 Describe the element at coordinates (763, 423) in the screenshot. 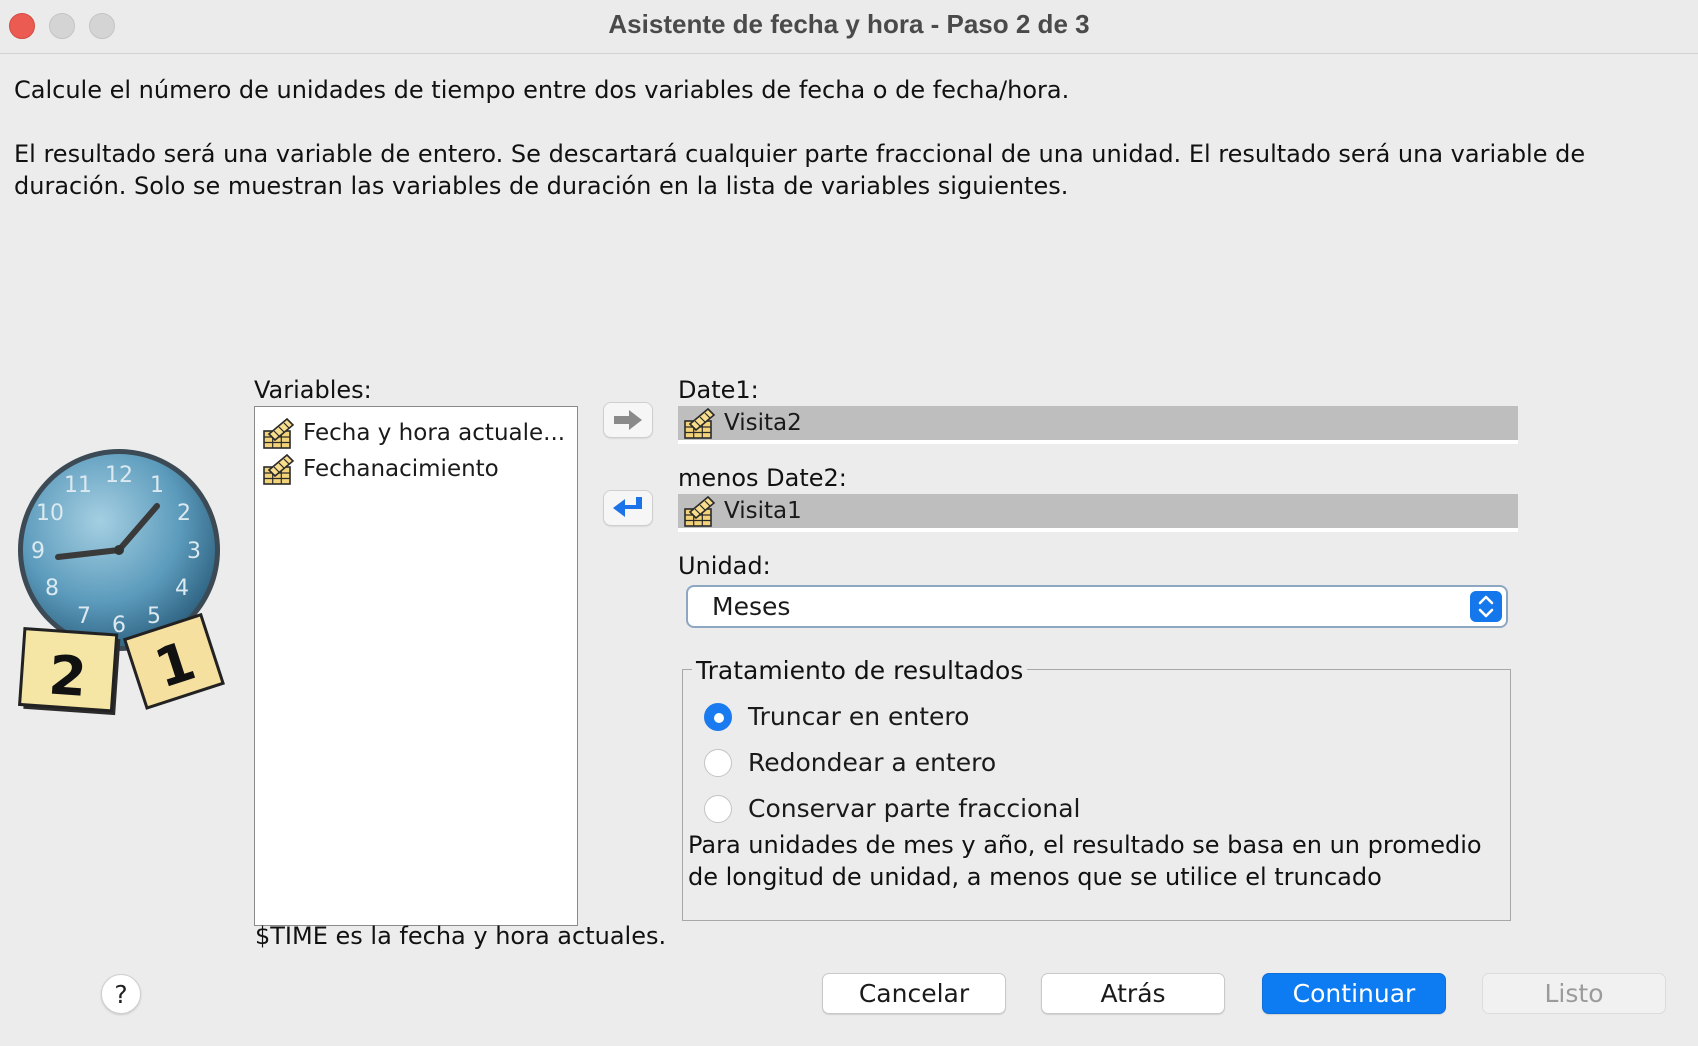

I see `date1-value: Visita2` at that location.